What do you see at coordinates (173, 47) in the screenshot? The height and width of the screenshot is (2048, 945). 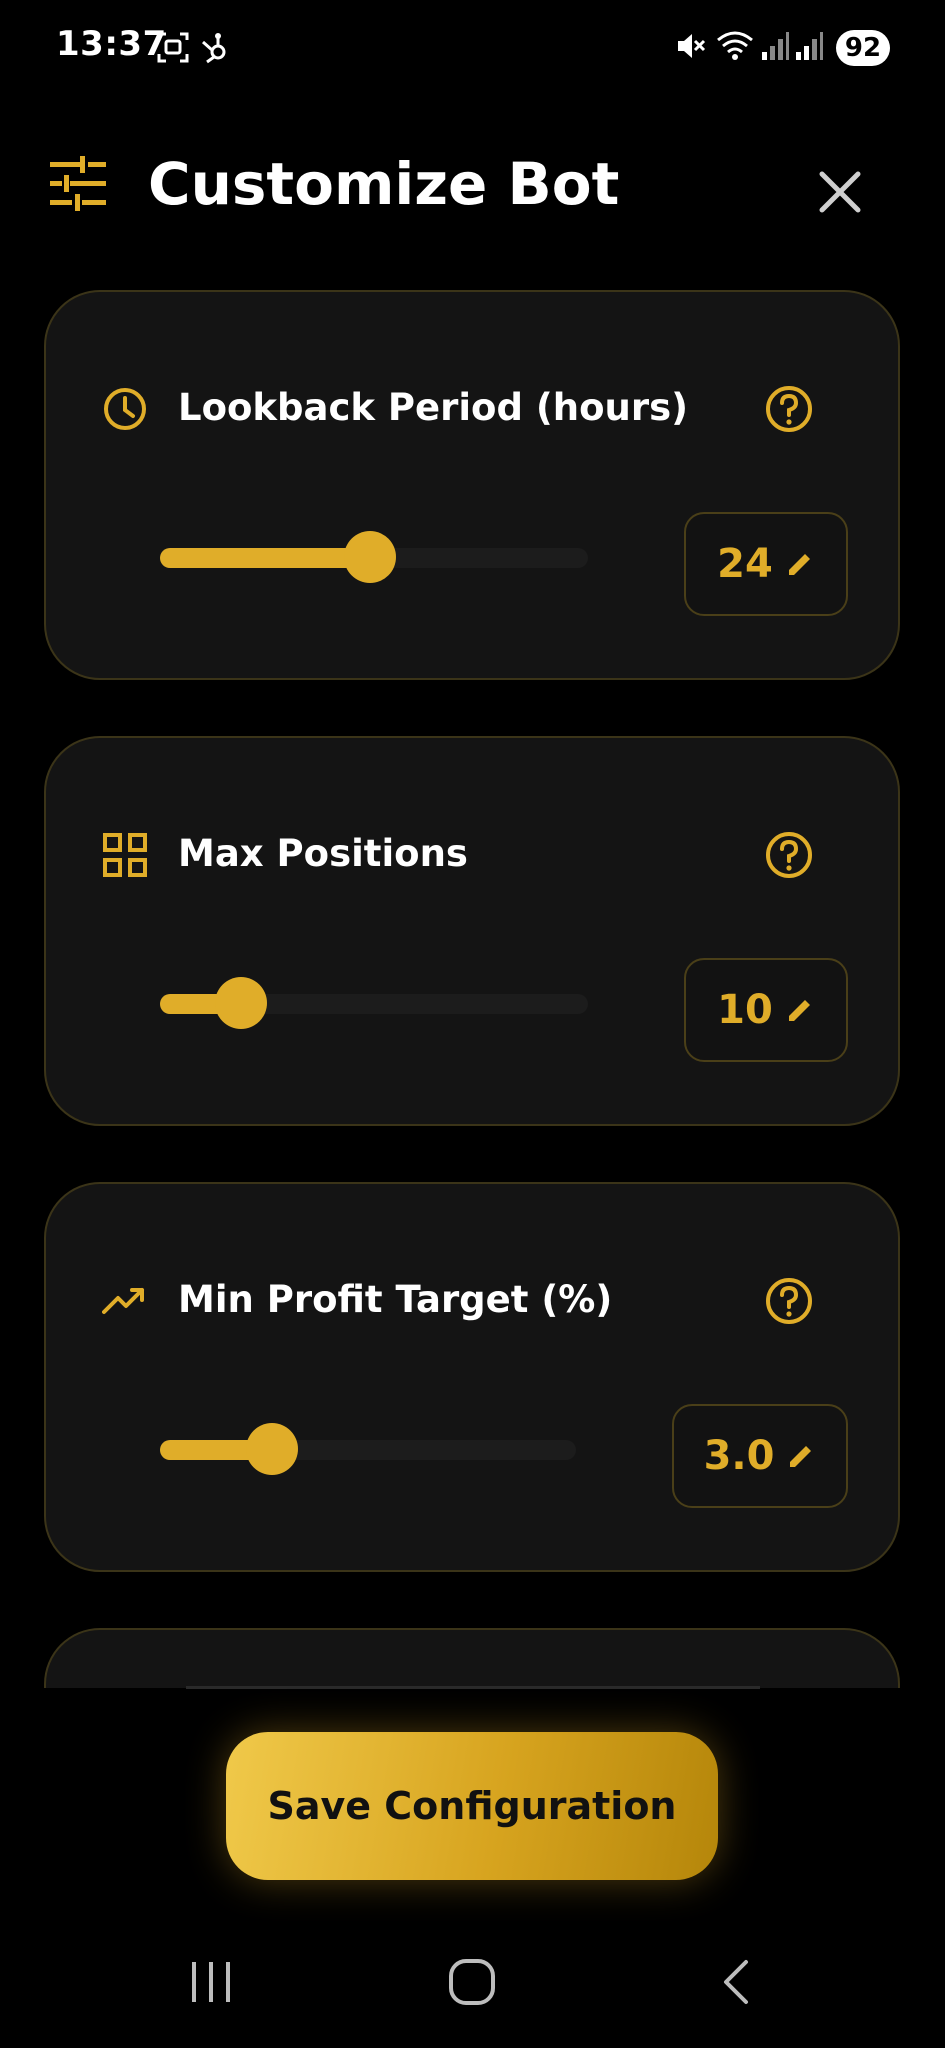 I see `screenshot-icon` at bounding box center [173, 47].